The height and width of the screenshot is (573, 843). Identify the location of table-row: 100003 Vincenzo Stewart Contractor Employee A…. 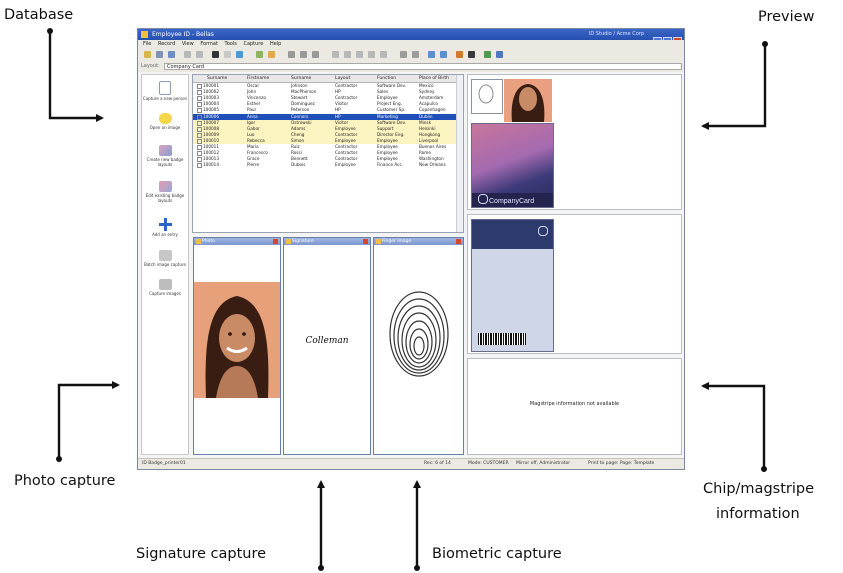
(328, 98).